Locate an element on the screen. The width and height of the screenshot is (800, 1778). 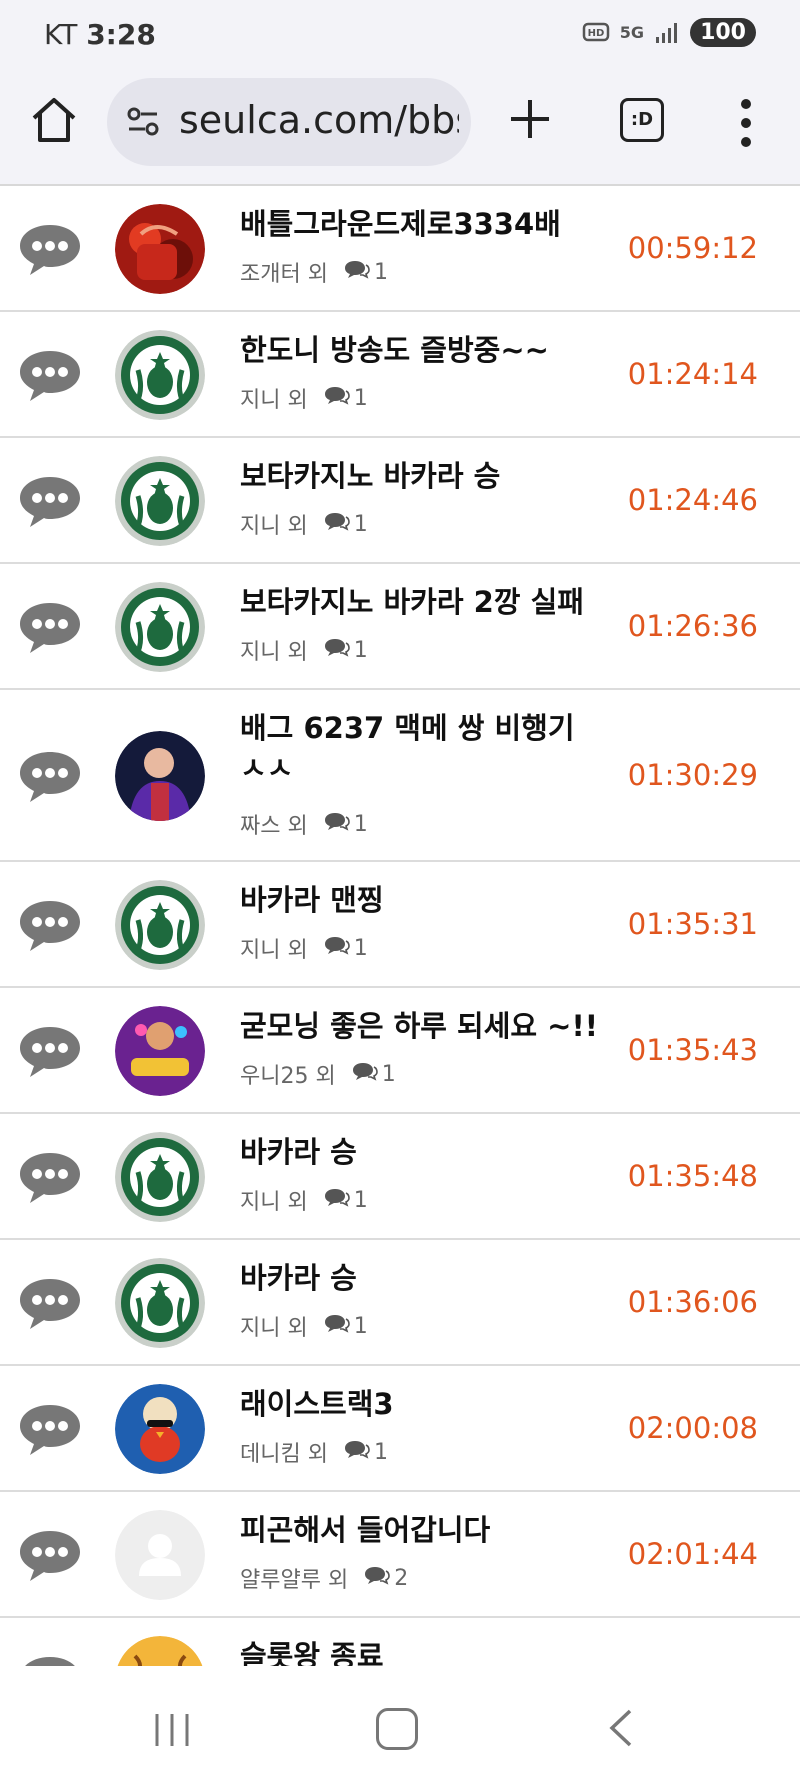
status-bar: KT 3:28 HD 5G 100 is located at coordinates (400, 35).